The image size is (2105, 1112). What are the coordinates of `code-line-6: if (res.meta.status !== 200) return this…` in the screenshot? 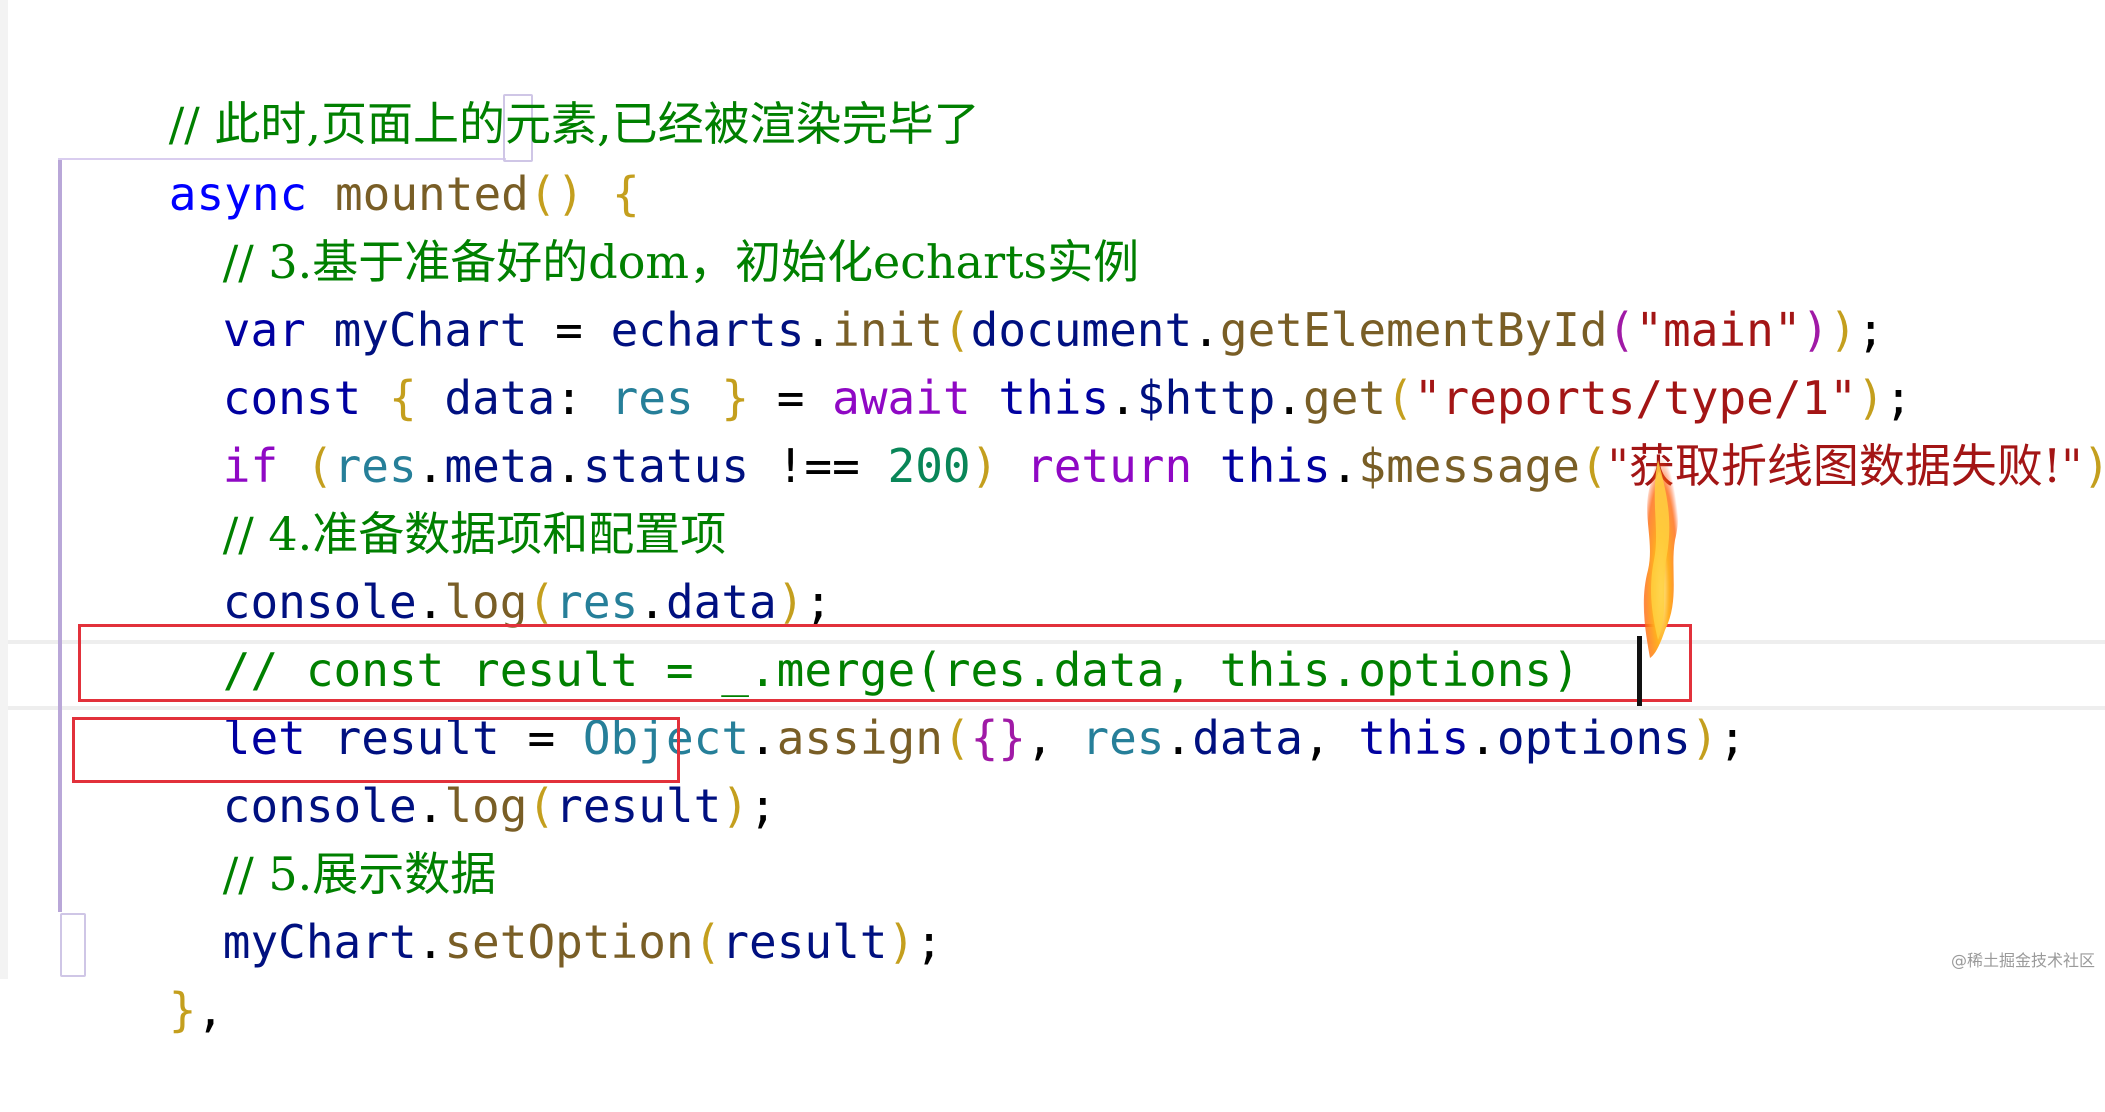 It's located at (1052, 428).